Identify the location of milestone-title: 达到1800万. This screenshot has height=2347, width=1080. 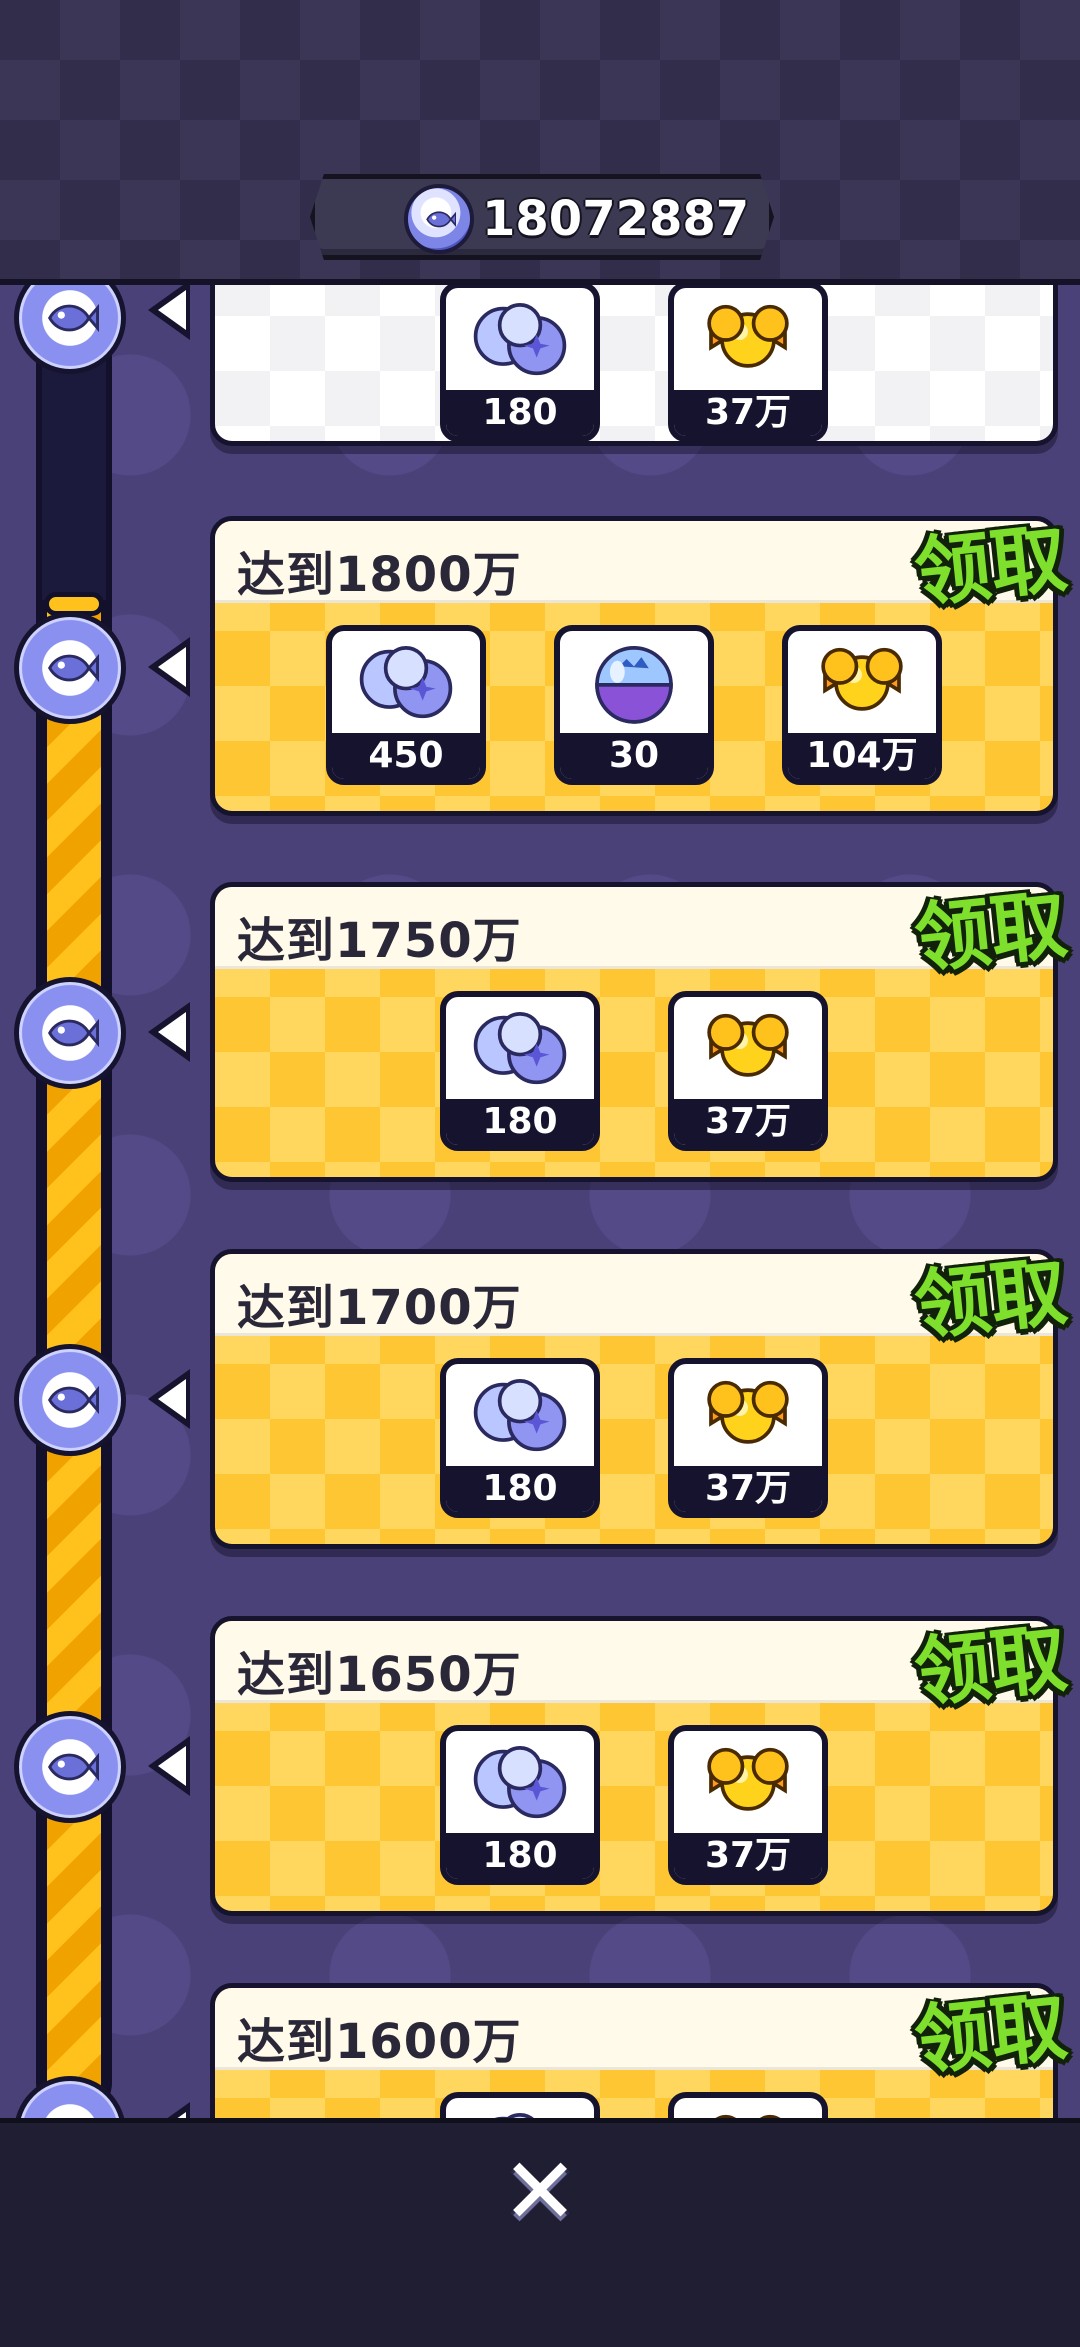
(379, 575).